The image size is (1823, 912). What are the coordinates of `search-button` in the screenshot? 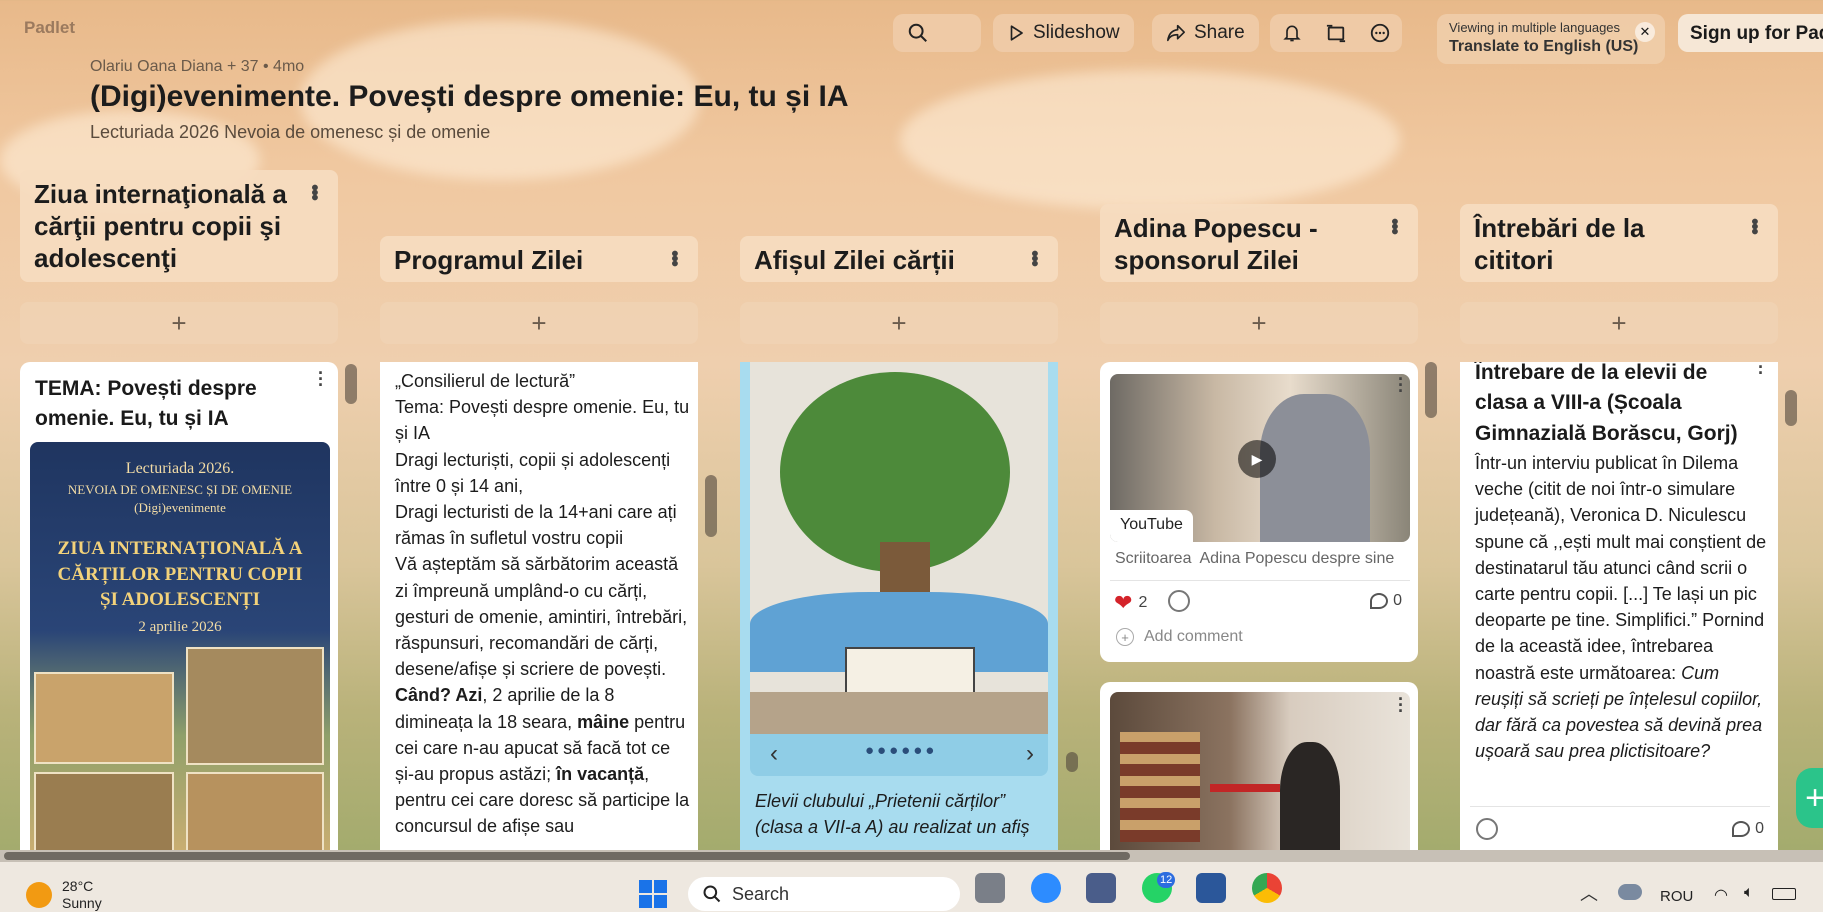 It's located at (937, 33).